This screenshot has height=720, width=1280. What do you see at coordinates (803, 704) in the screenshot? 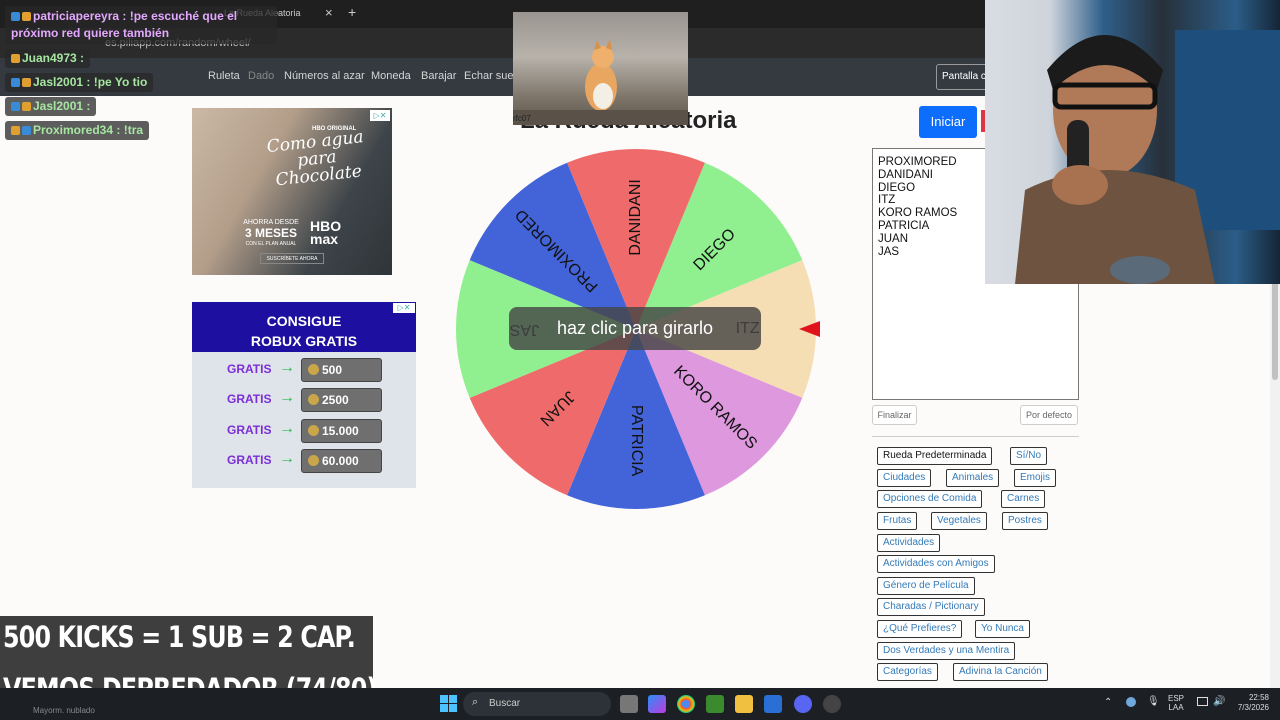
I see `discord-icon` at bounding box center [803, 704].